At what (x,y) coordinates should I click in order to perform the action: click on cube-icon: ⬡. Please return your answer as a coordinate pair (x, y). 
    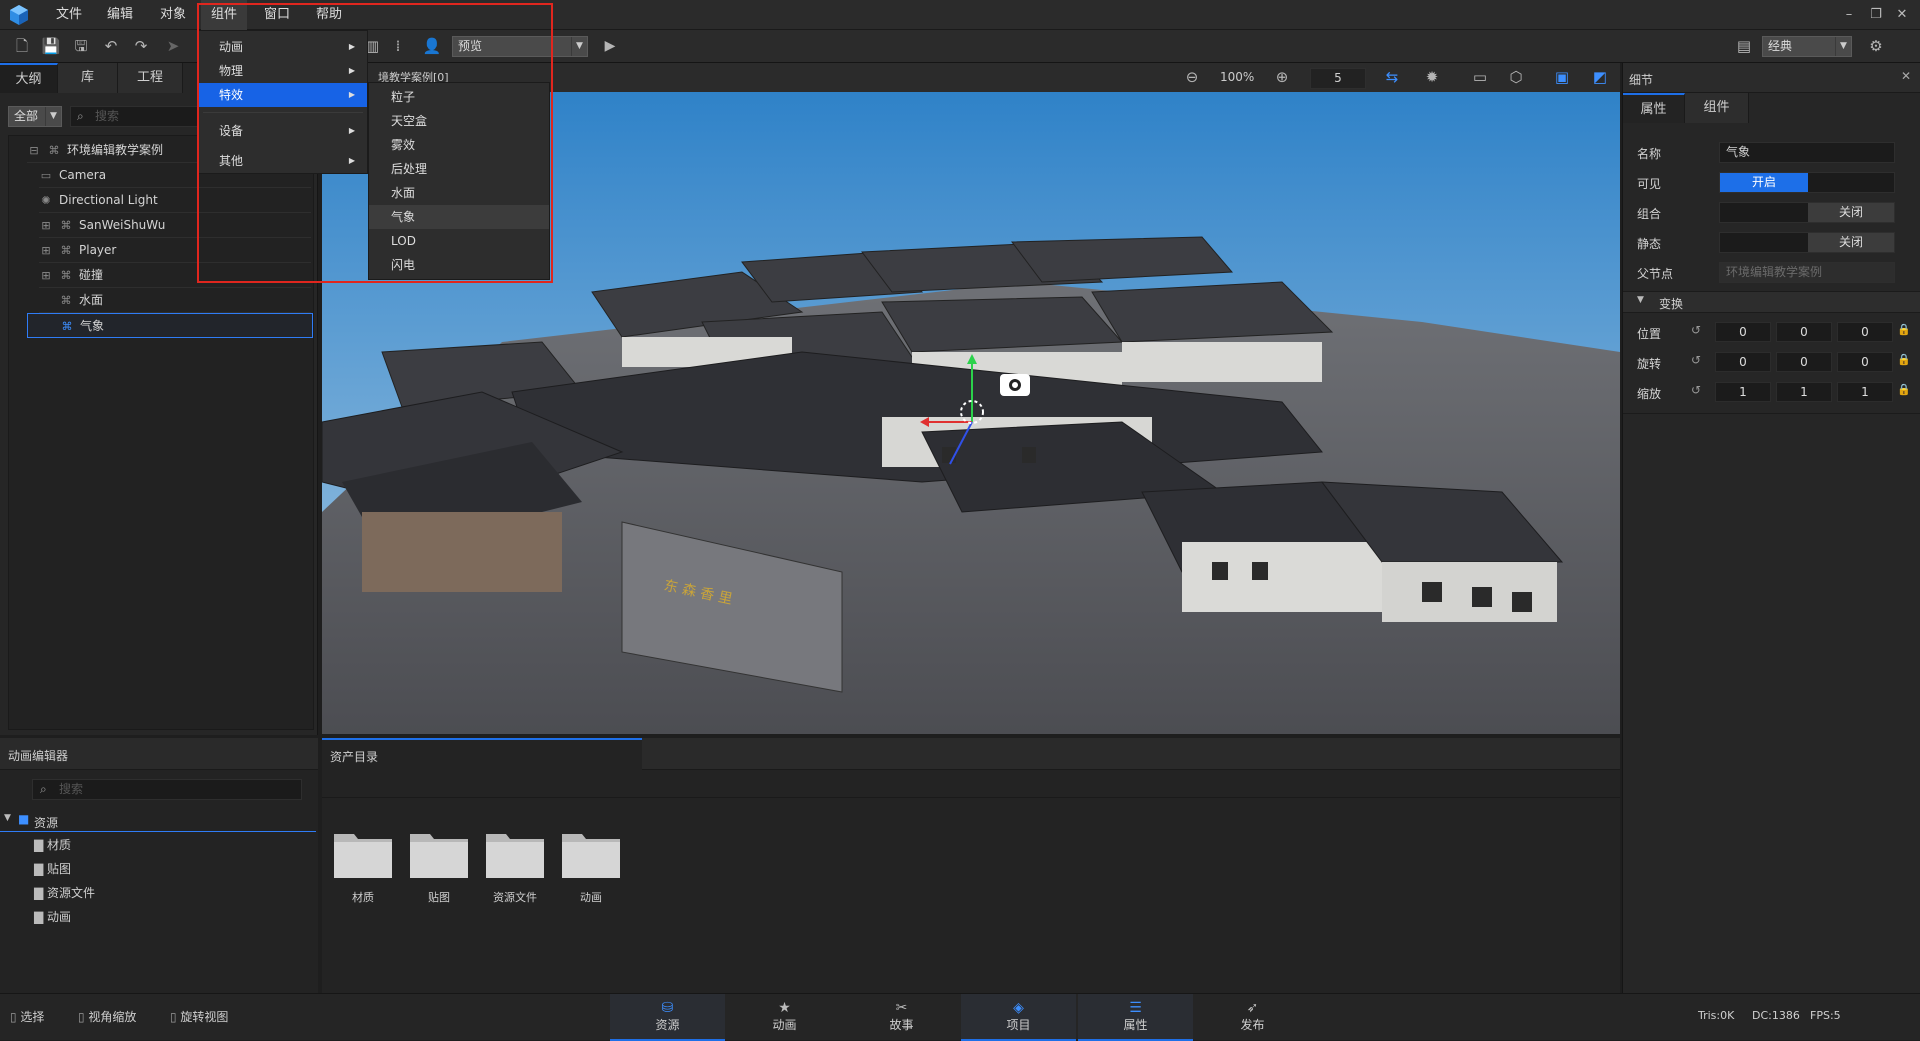
    Looking at the image, I should click on (1516, 77).